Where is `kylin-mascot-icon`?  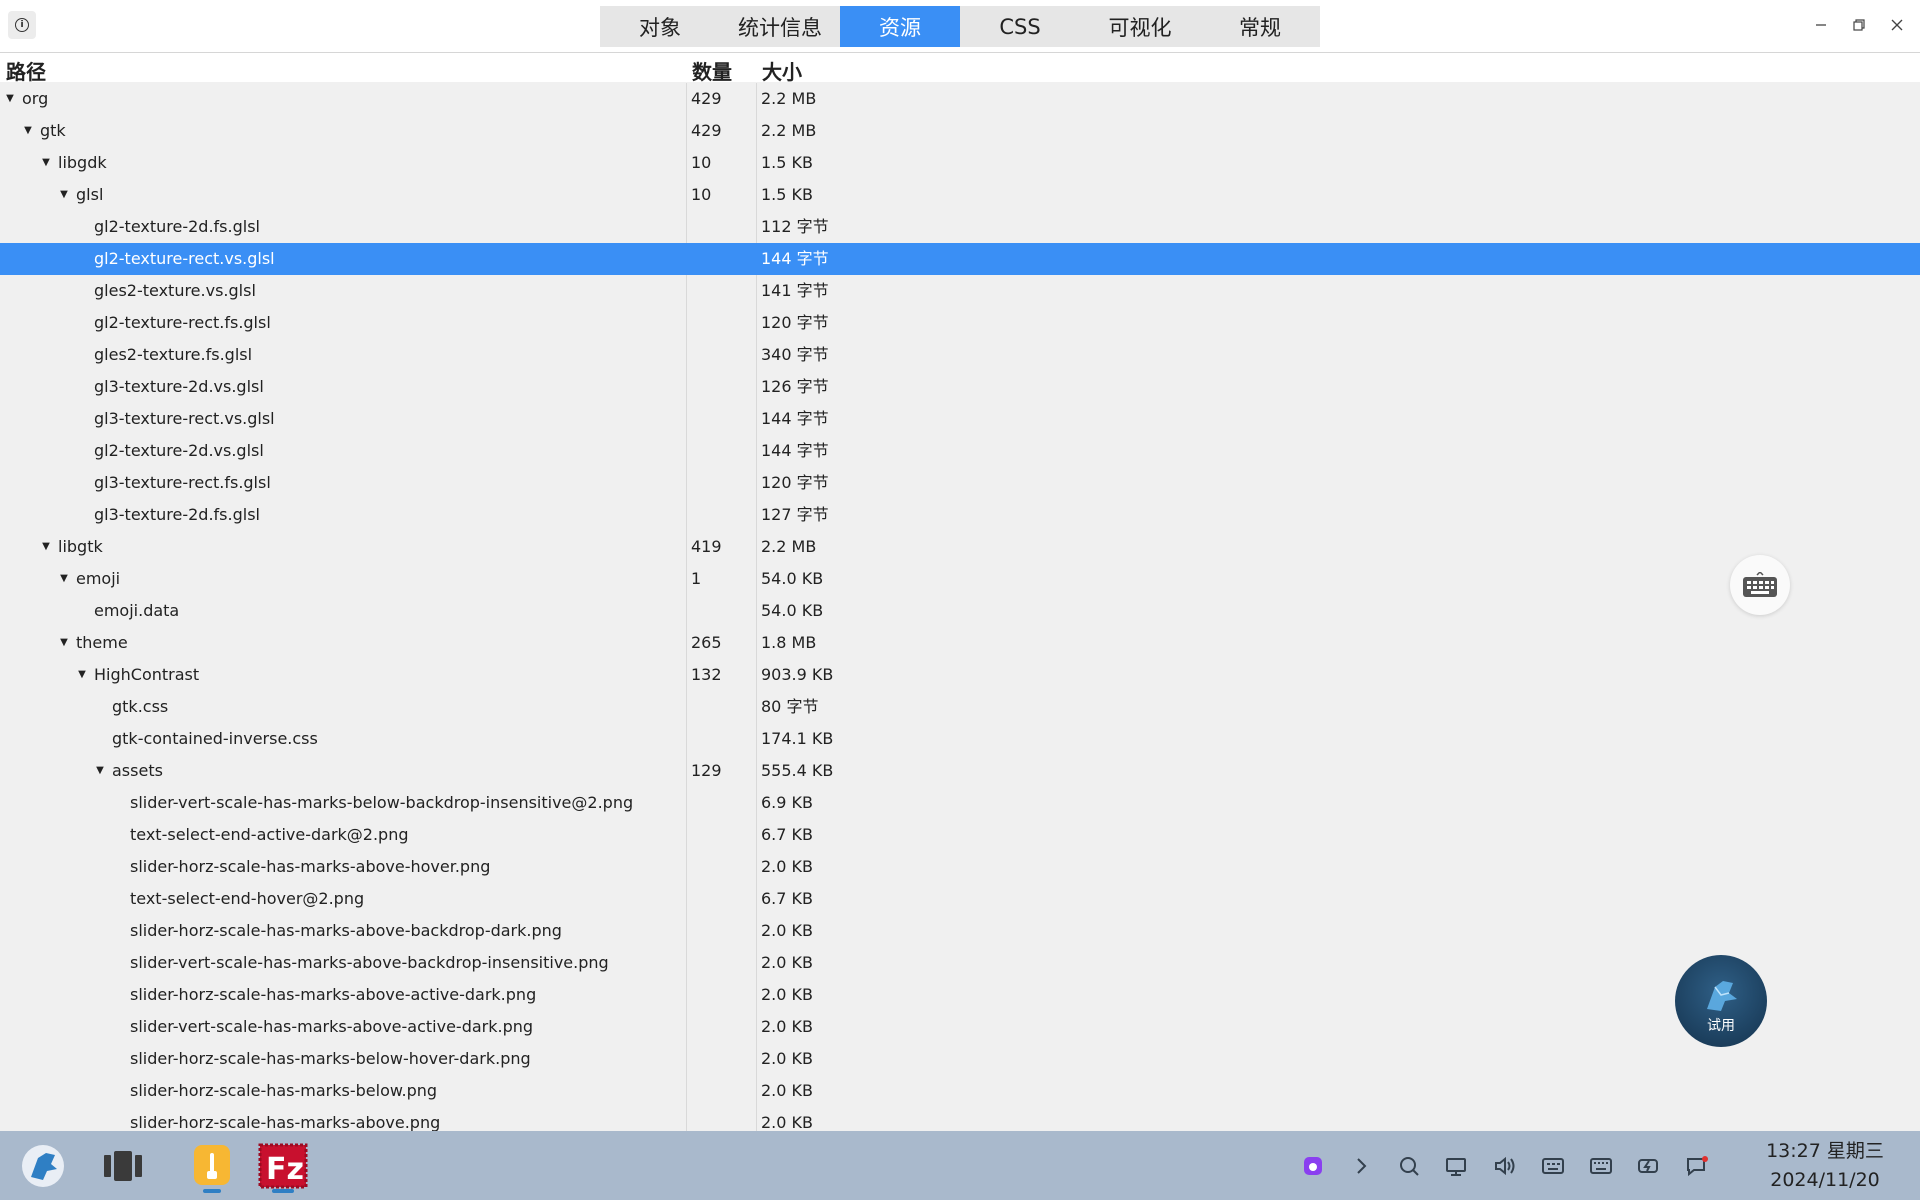 kylin-mascot-icon is located at coordinates (1722, 996).